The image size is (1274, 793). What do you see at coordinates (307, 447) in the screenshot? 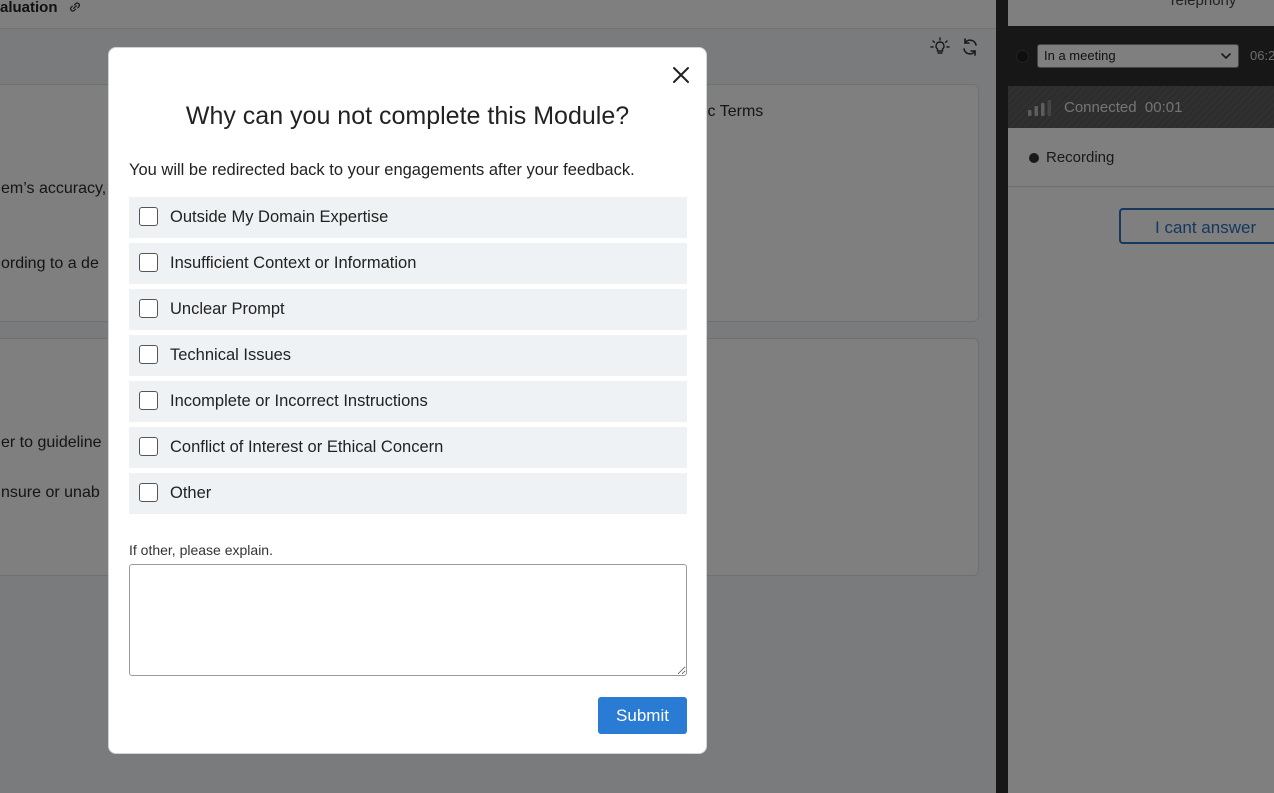
I see `reason-label: Conflict of Interest or Ethical Concern` at bounding box center [307, 447].